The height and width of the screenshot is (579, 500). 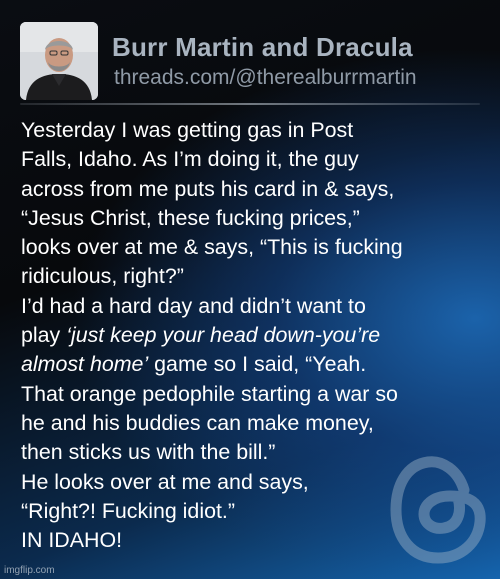 I want to click on post-line: across from me puts his card in & says,, so click(x=208, y=188).